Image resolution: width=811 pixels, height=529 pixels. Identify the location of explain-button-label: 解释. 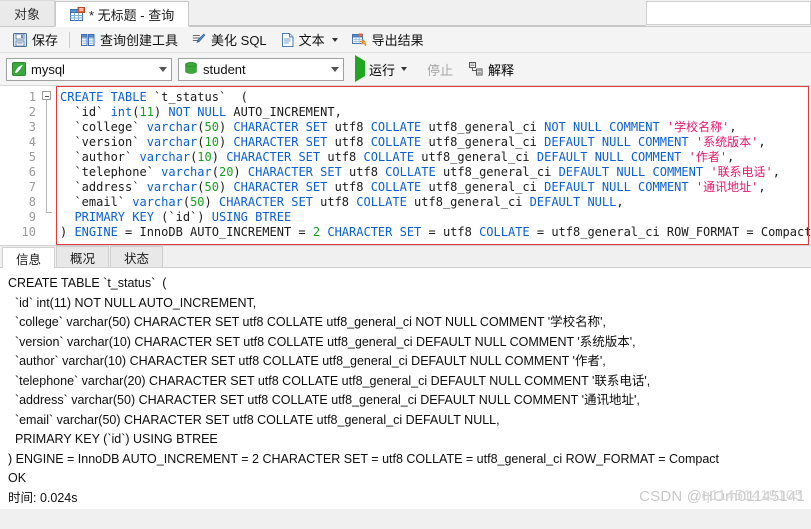
(501, 70).